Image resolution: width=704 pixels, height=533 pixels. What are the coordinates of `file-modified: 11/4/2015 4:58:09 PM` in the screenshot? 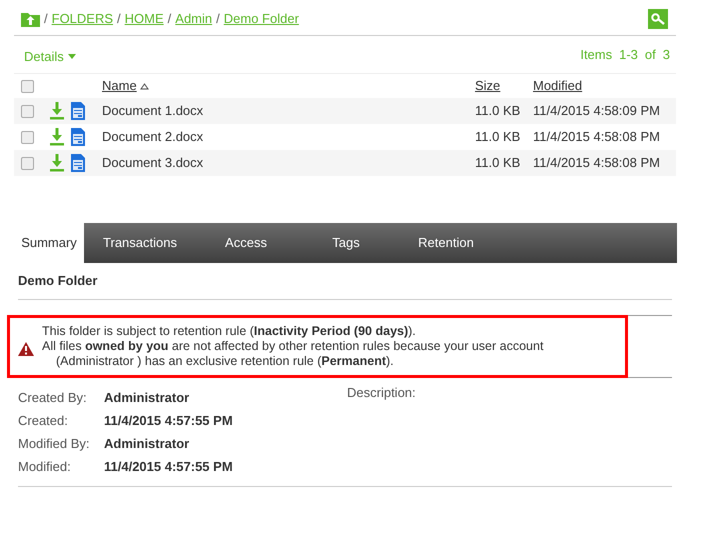 It's located at (596, 111).